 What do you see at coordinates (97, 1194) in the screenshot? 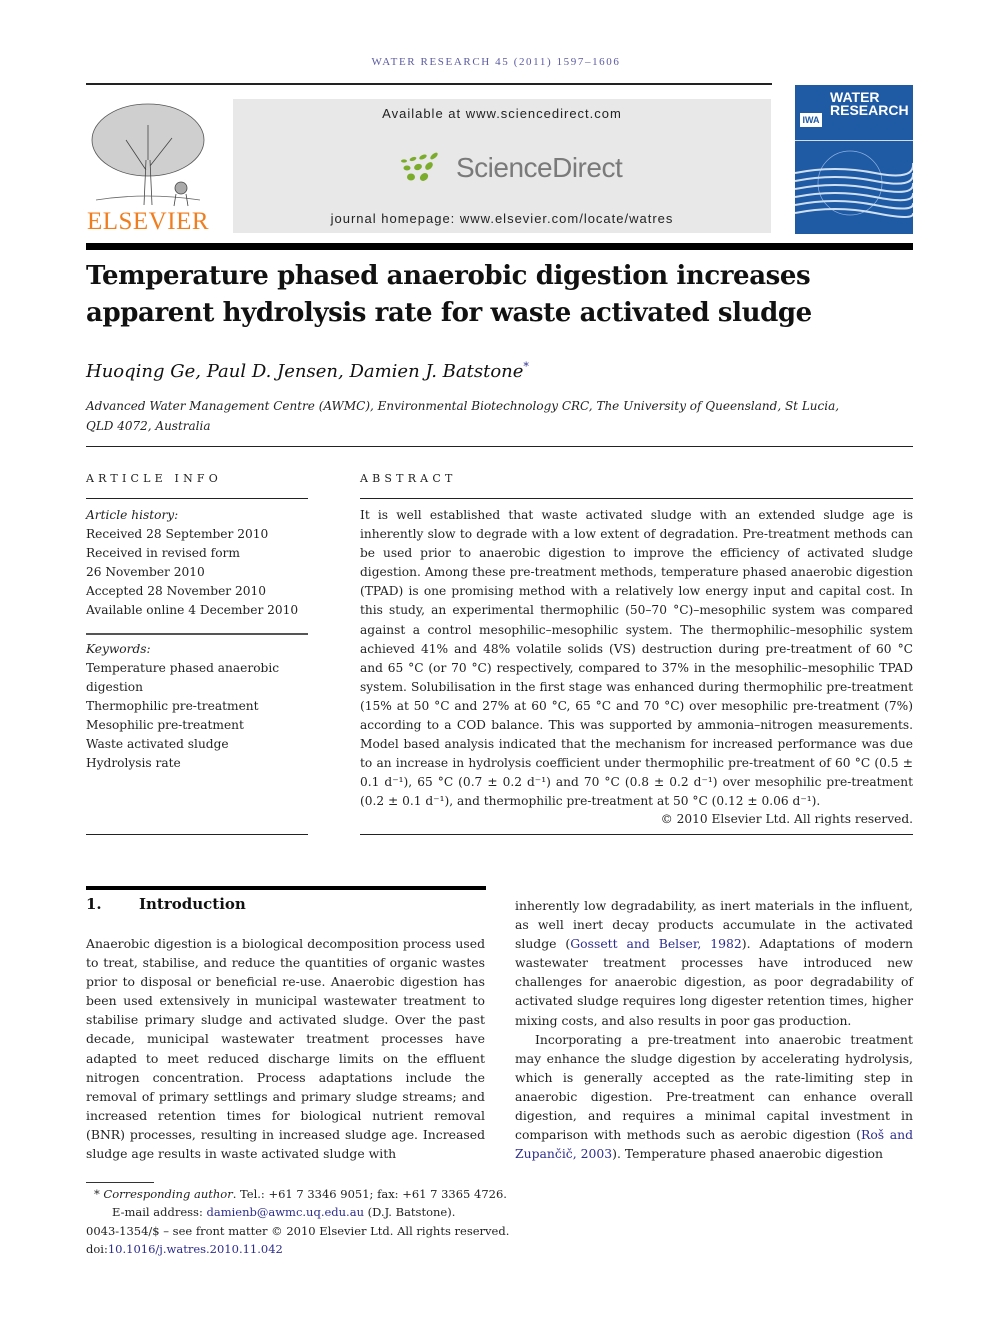
I see `footnote-mark: *` at bounding box center [97, 1194].